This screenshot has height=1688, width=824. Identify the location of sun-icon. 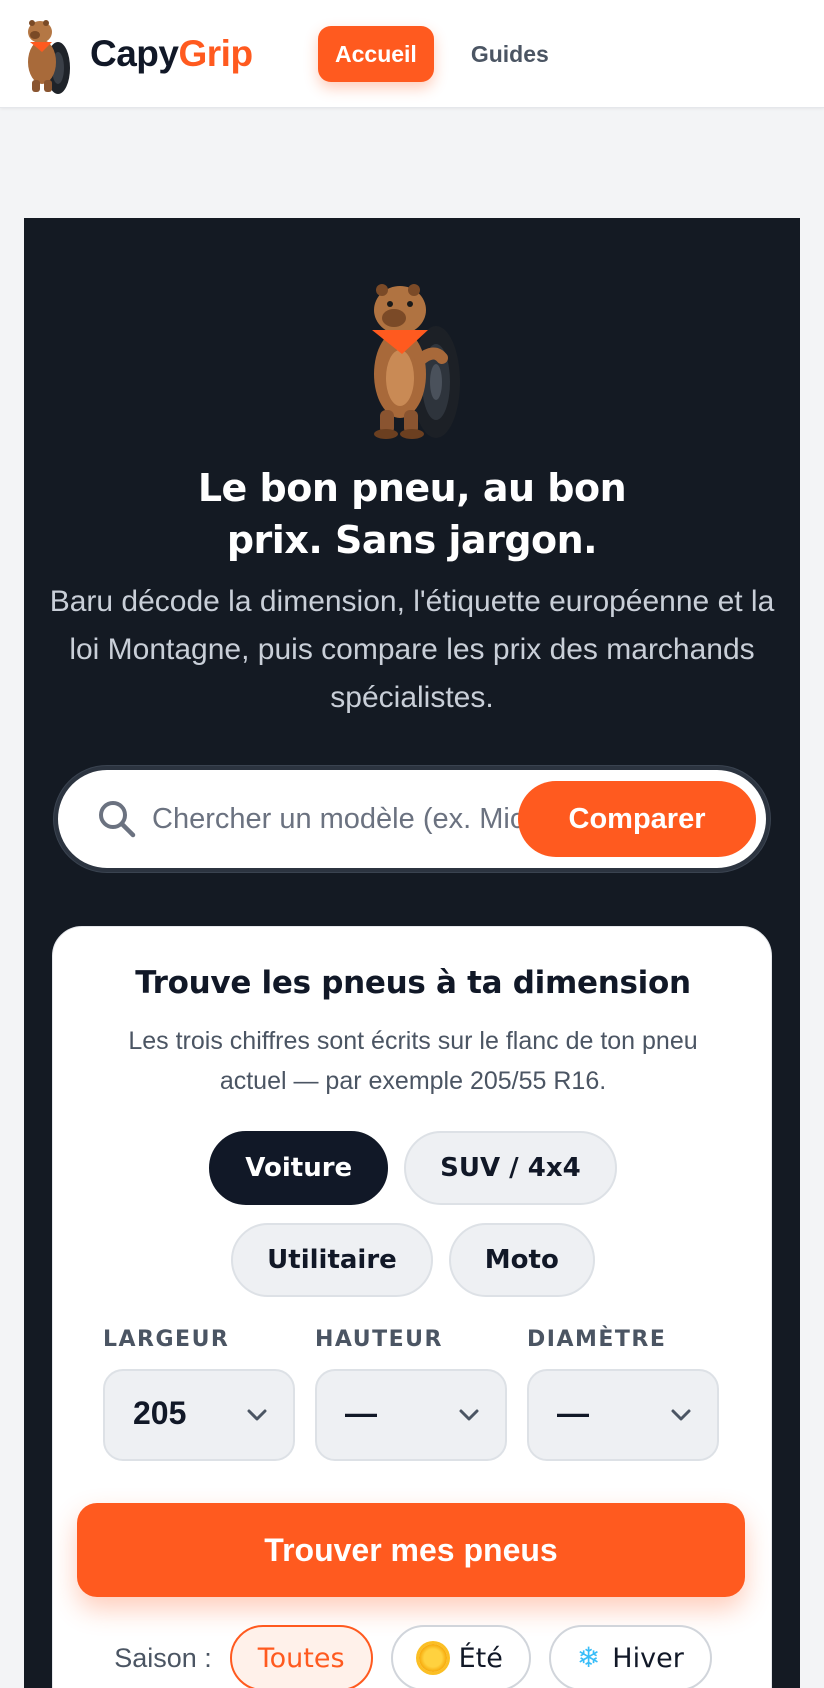
(432, 1658).